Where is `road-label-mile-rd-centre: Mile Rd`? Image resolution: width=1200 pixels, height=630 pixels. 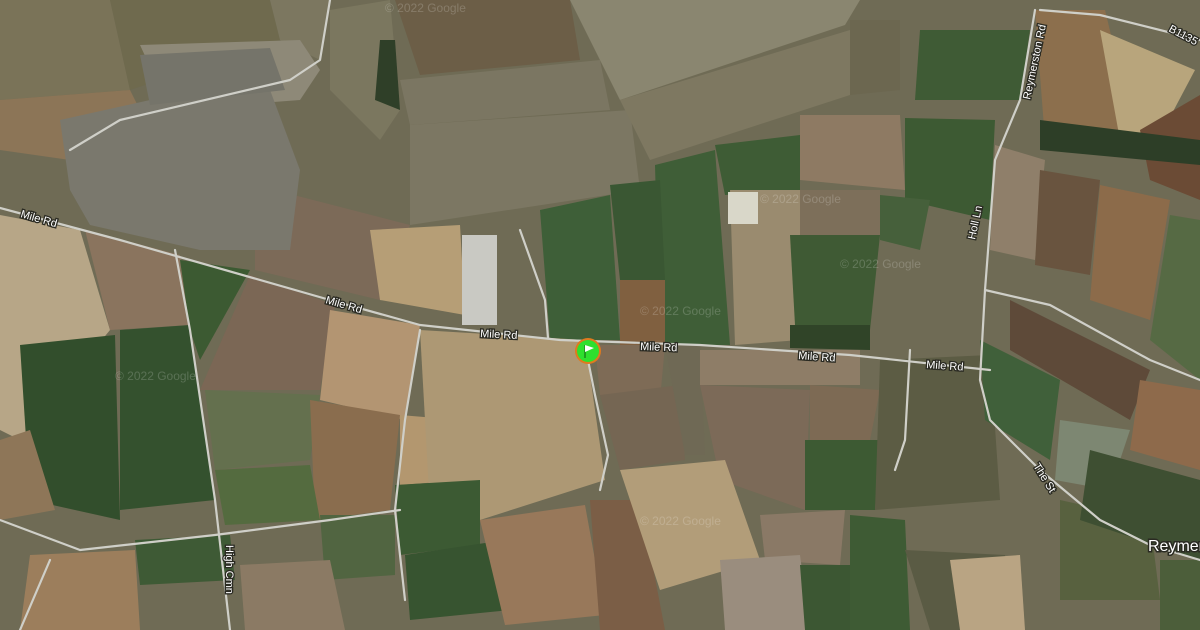
road-label-mile-rd-centre: Mile Rd is located at coordinates (499, 335).